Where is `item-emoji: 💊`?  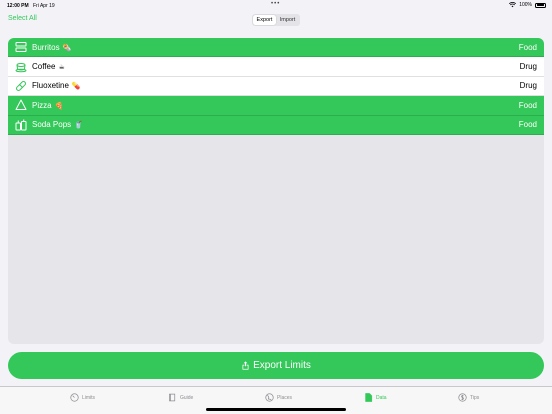
item-emoji: 💊 is located at coordinates (76, 87).